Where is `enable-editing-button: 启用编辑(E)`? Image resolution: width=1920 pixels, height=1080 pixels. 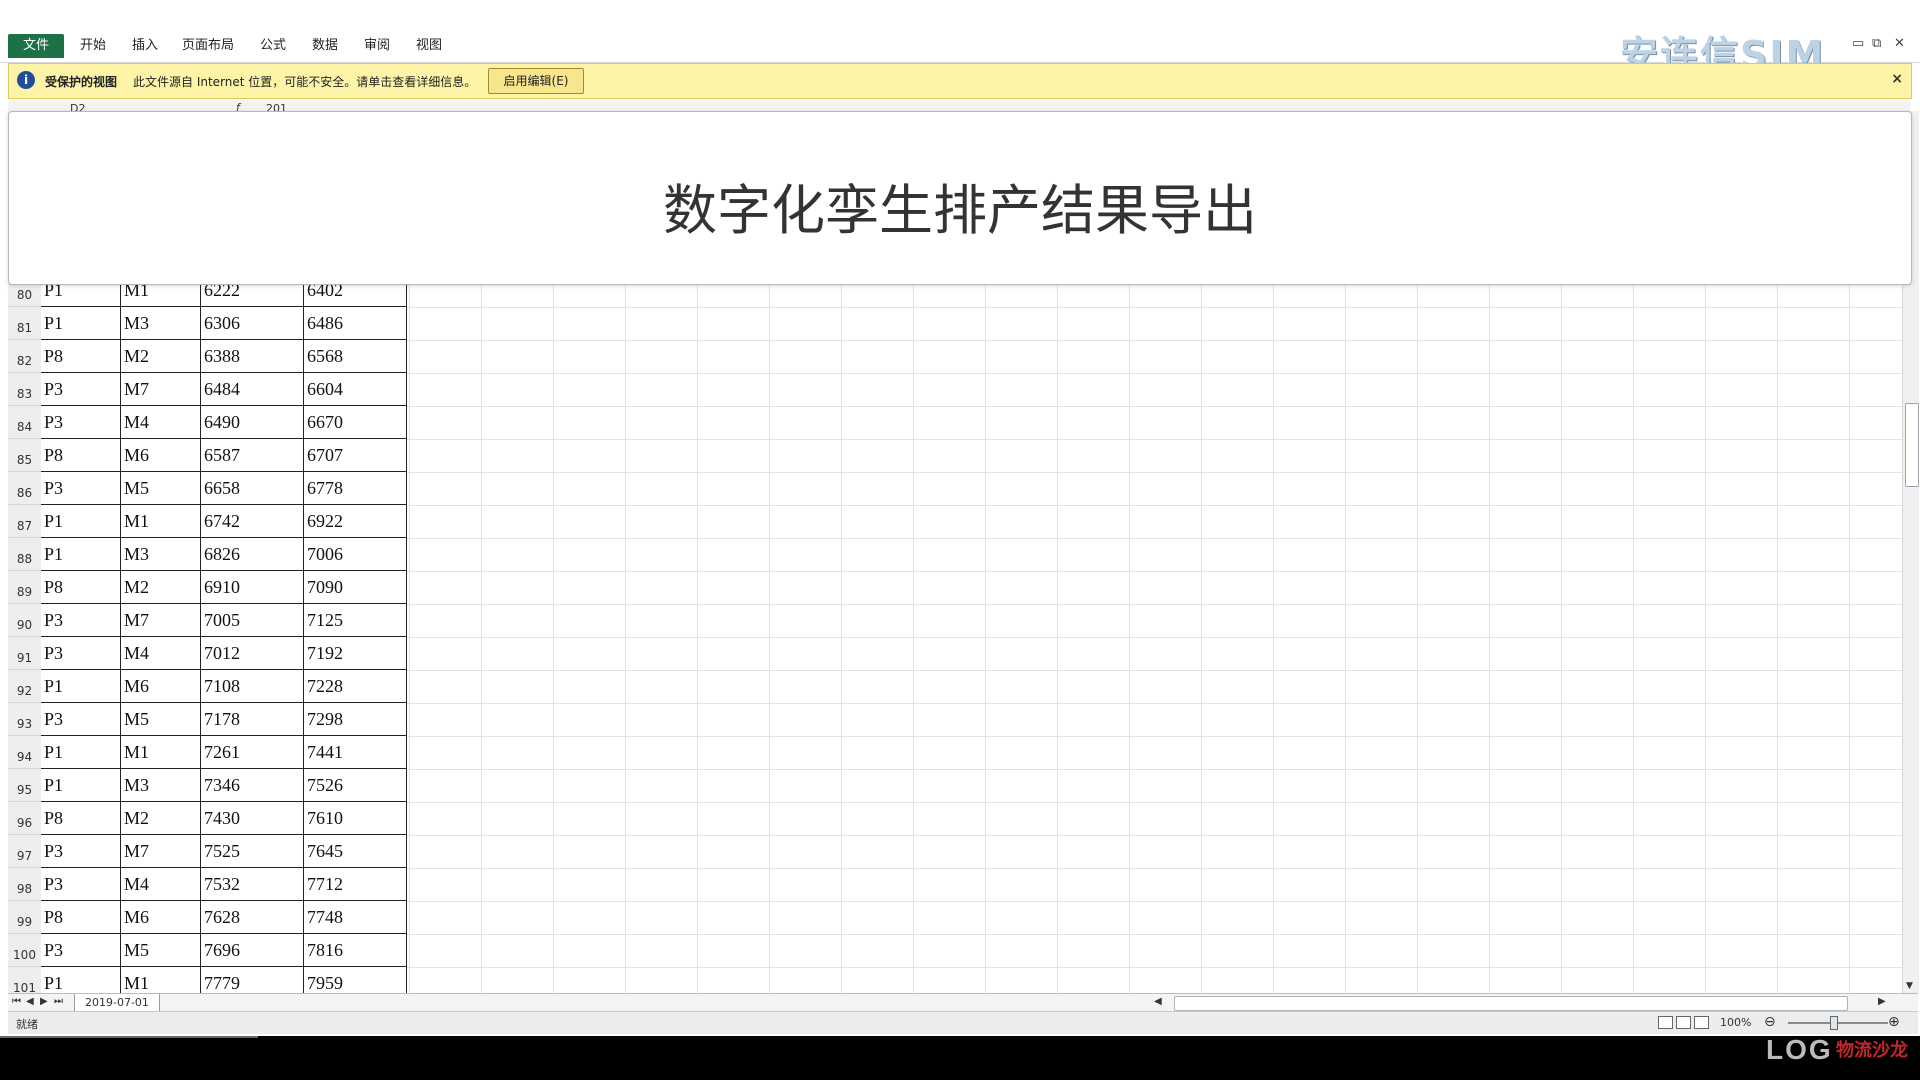
enable-editing-button: 启用编辑(E) is located at coordinates (536, 81).